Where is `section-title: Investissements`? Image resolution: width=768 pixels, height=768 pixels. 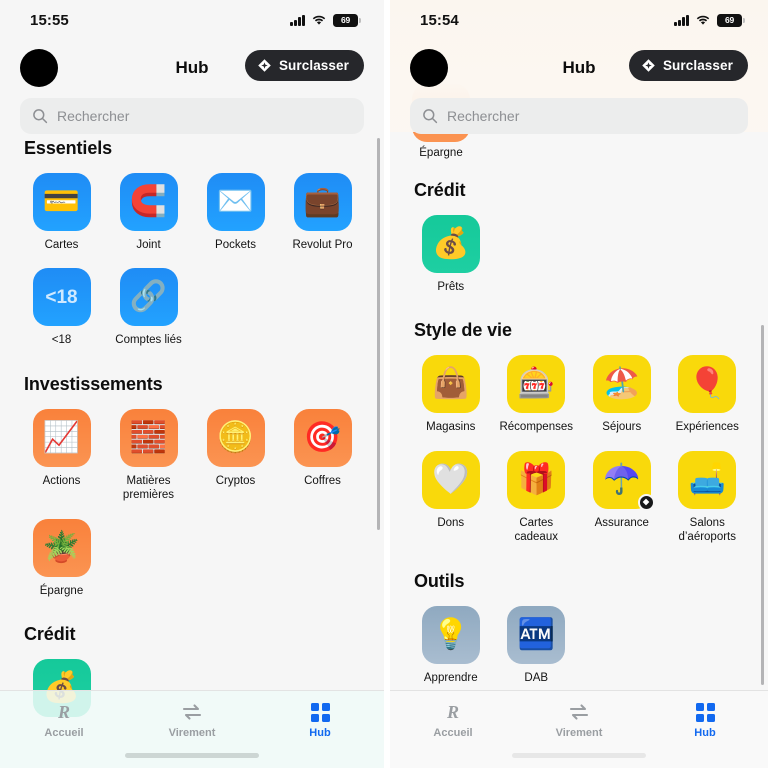
section-title: Investissements is located at coordinates (93, 383).